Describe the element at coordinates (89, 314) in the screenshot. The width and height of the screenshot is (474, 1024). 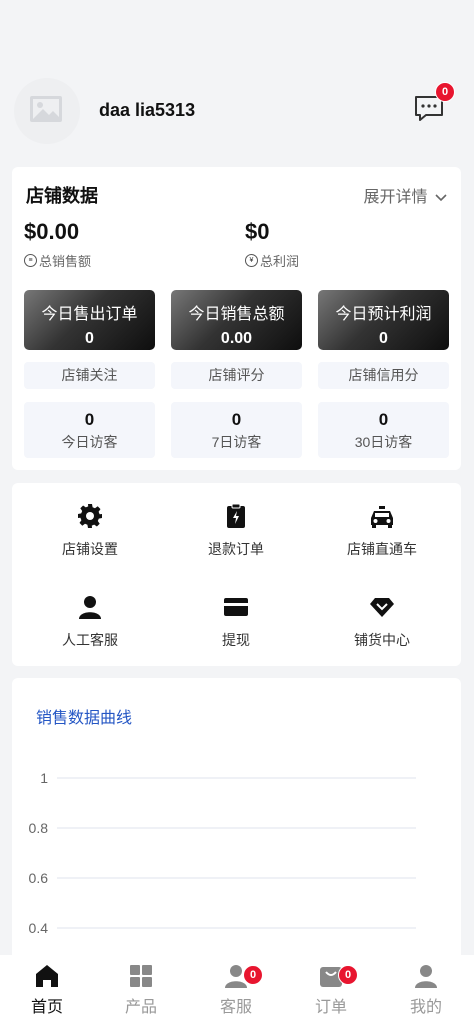
I see `today-orders-label: 今日售出订单` at that location.